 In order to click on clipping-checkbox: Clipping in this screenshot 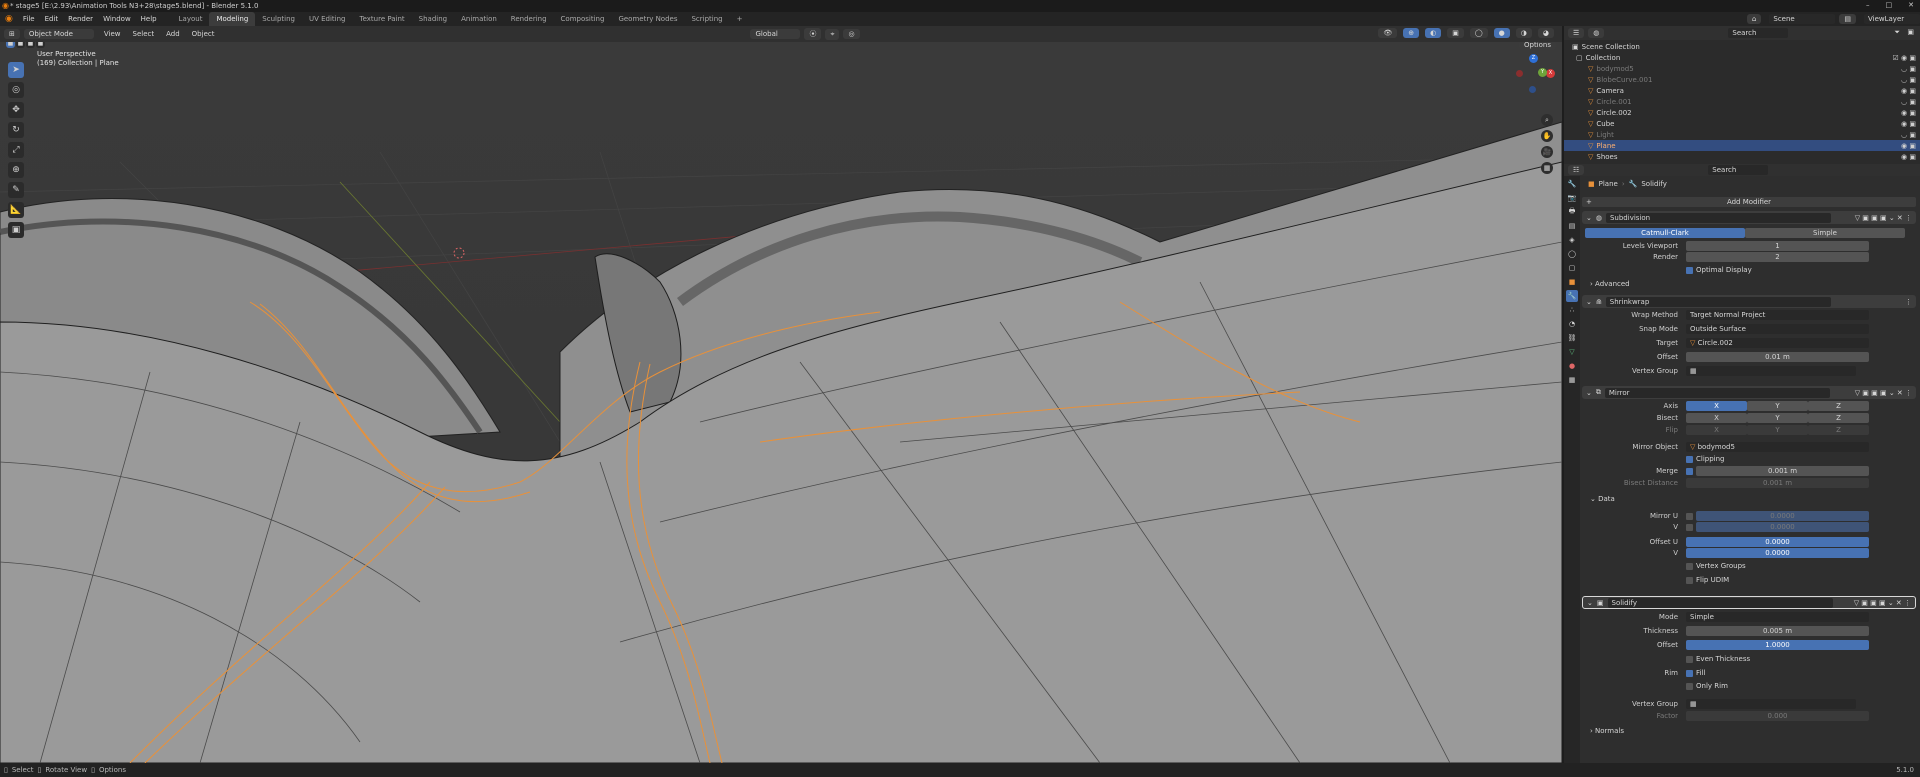, I will do `click(1705, 459)`.